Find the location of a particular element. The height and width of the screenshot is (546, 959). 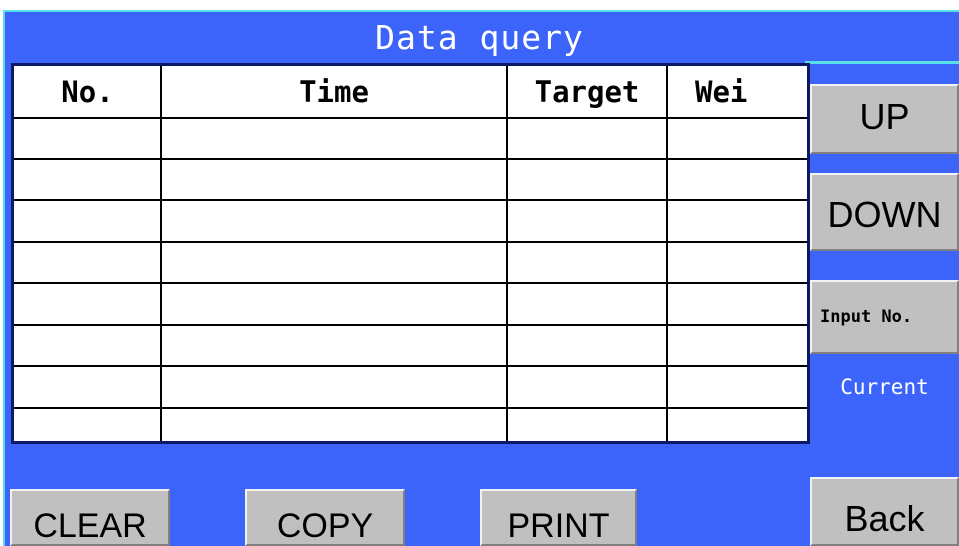

column-header-wei: Wei is located at coordinates (721, 92).